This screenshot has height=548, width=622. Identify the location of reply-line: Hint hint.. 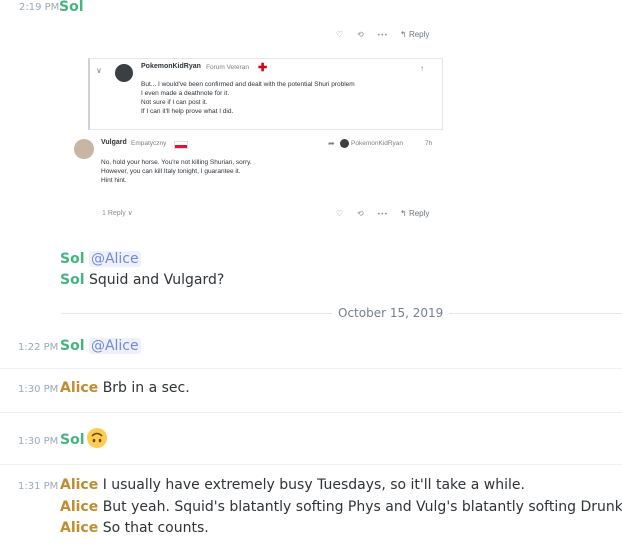
(114, 180).